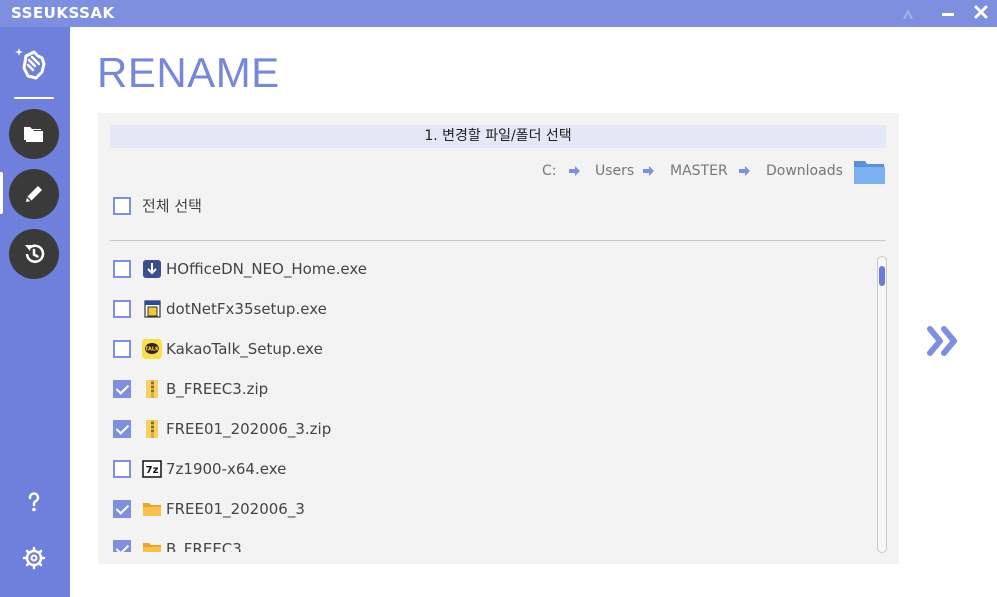  Describe the element at coordinates (34, 98) in the screenshot. I see `sidebar-separator` at that location.